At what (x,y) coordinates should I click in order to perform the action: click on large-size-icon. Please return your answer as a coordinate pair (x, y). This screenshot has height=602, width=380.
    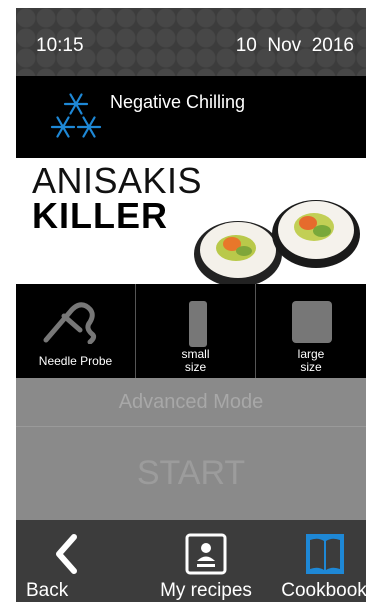
    Looking at the image, I should click on (312, 322).